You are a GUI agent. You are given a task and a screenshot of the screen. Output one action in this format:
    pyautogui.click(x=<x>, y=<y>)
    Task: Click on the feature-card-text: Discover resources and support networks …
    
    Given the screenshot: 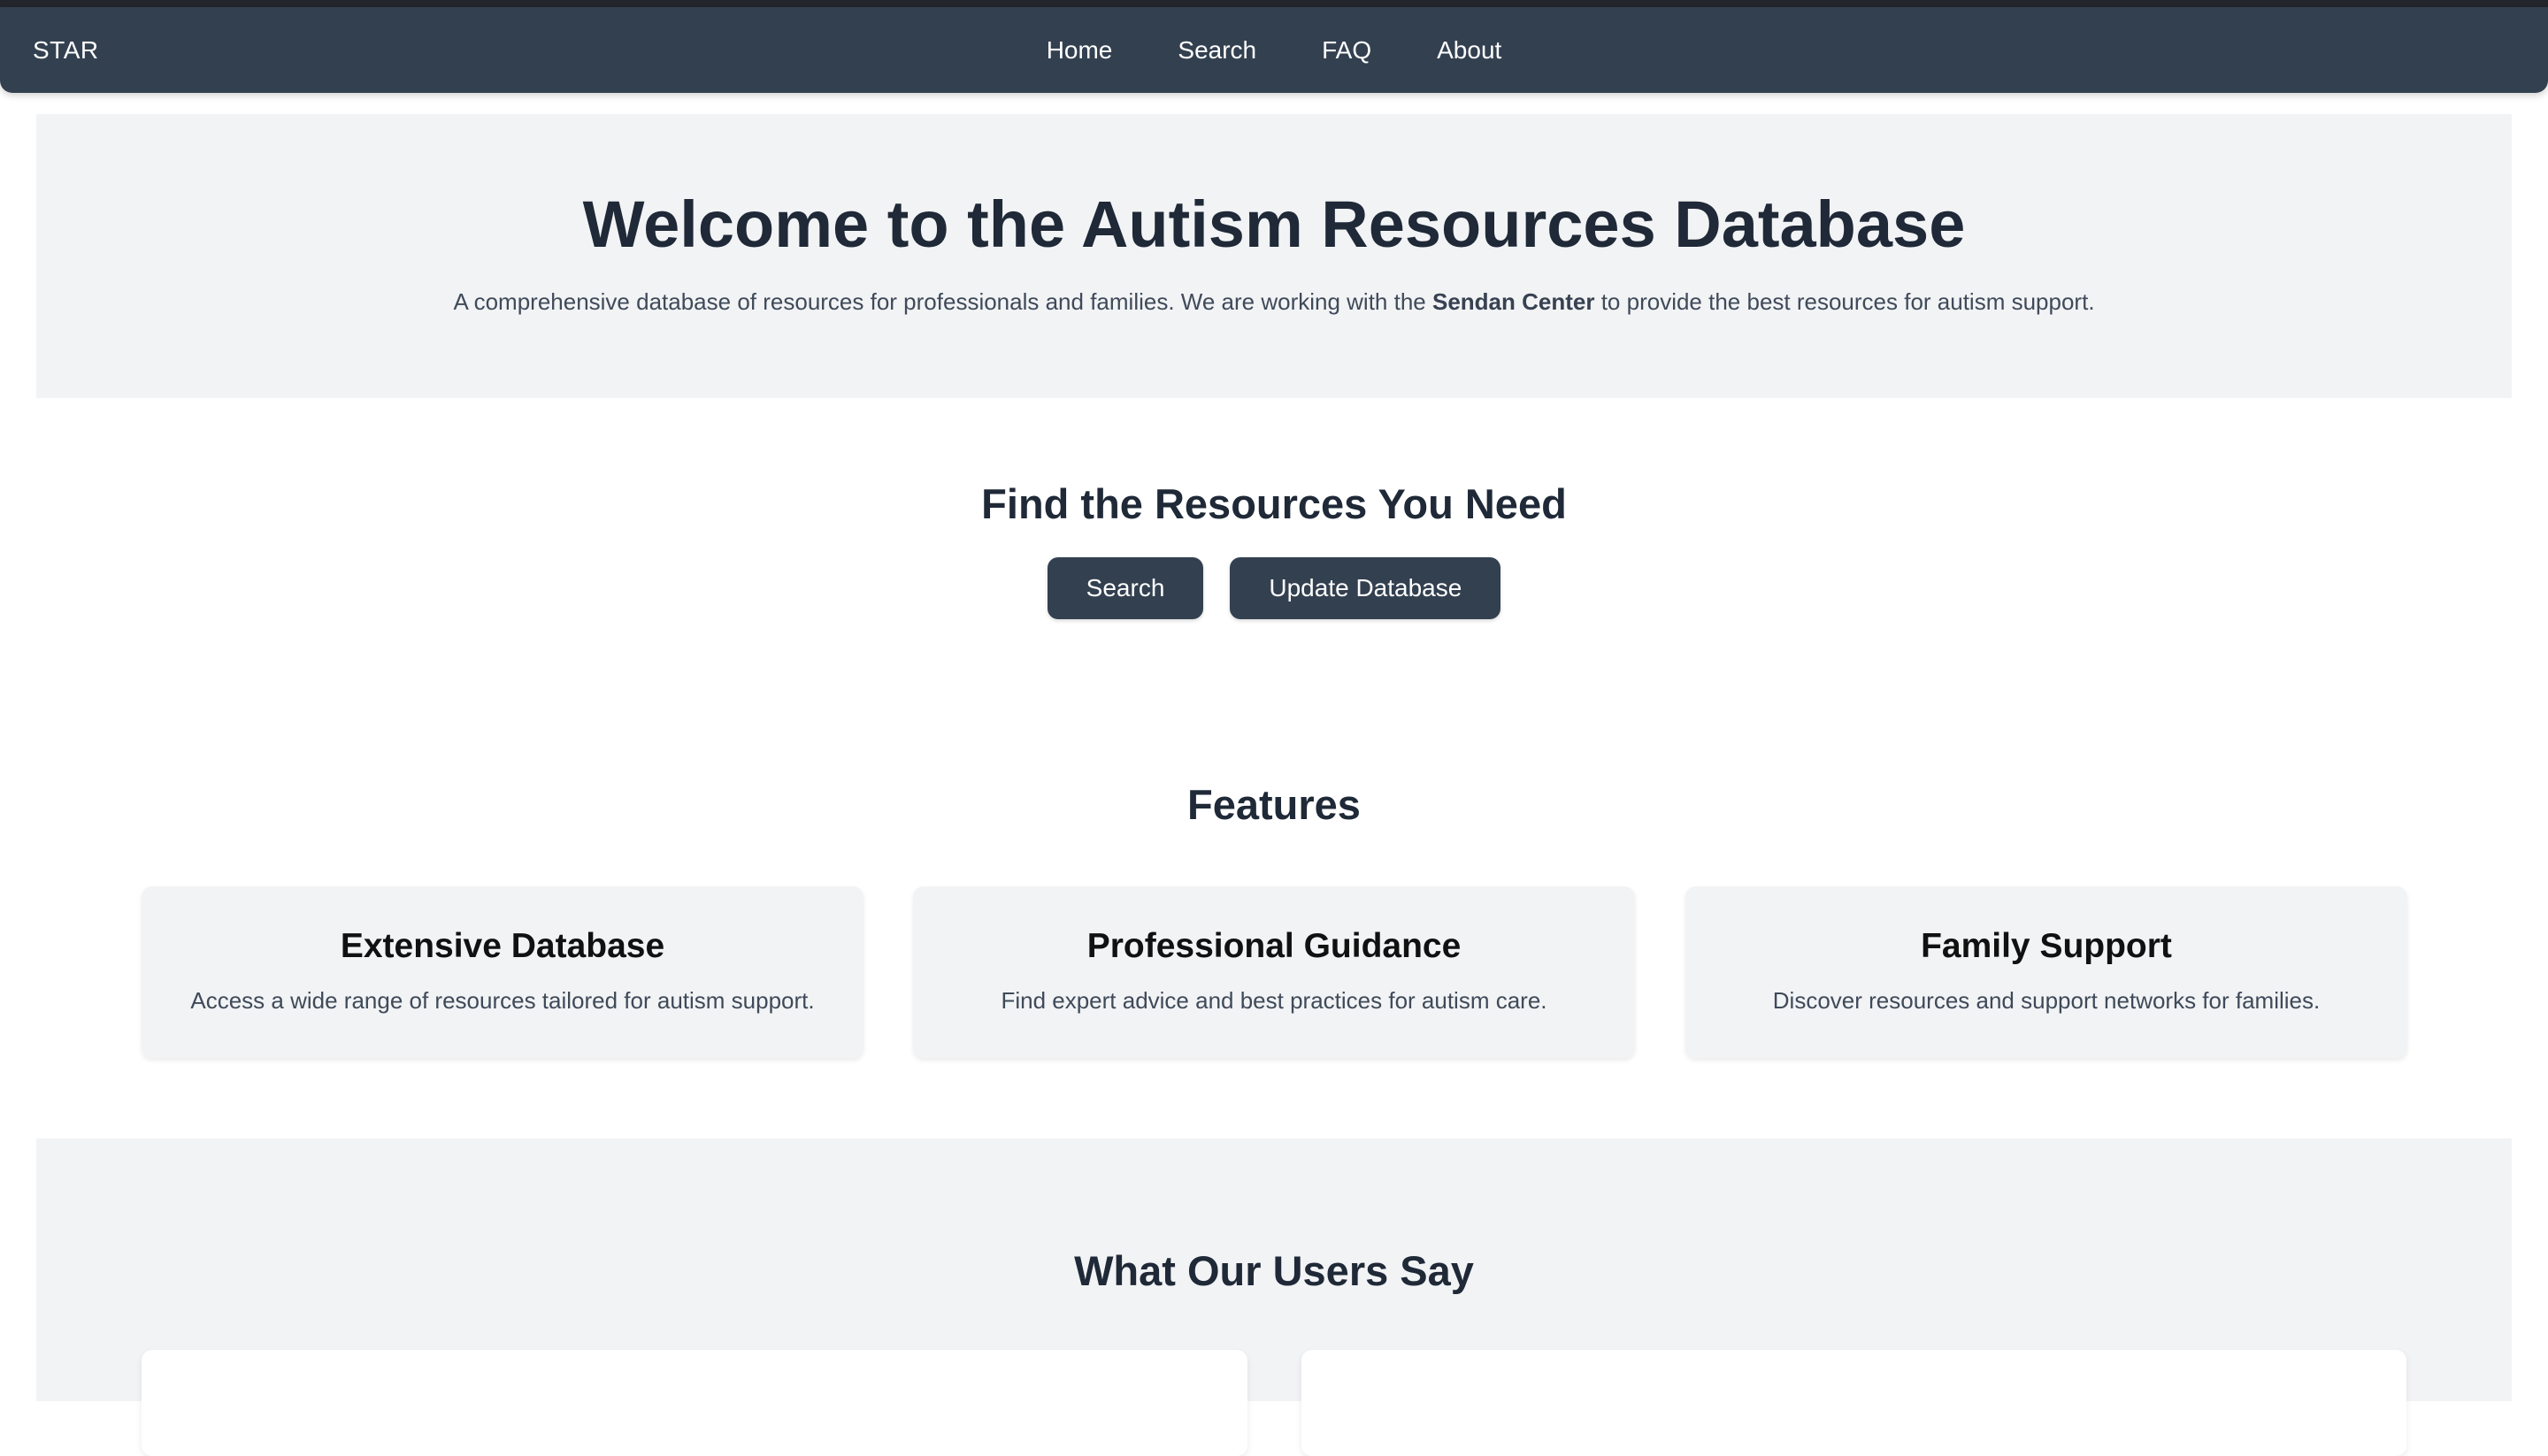 What is the action you would take?
    pyautogui.click(x=2046, y=1000)
    